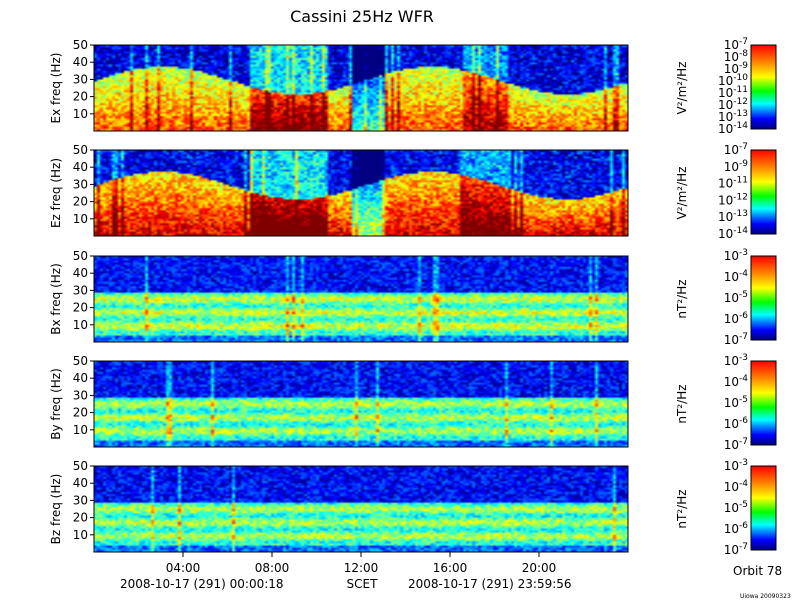 This screenshot has height=600, width=800. What do you see at coordinates (183, 568) in the screenshot?
I see `x-tick-label: 04:00` at bounding box center [183, 568].